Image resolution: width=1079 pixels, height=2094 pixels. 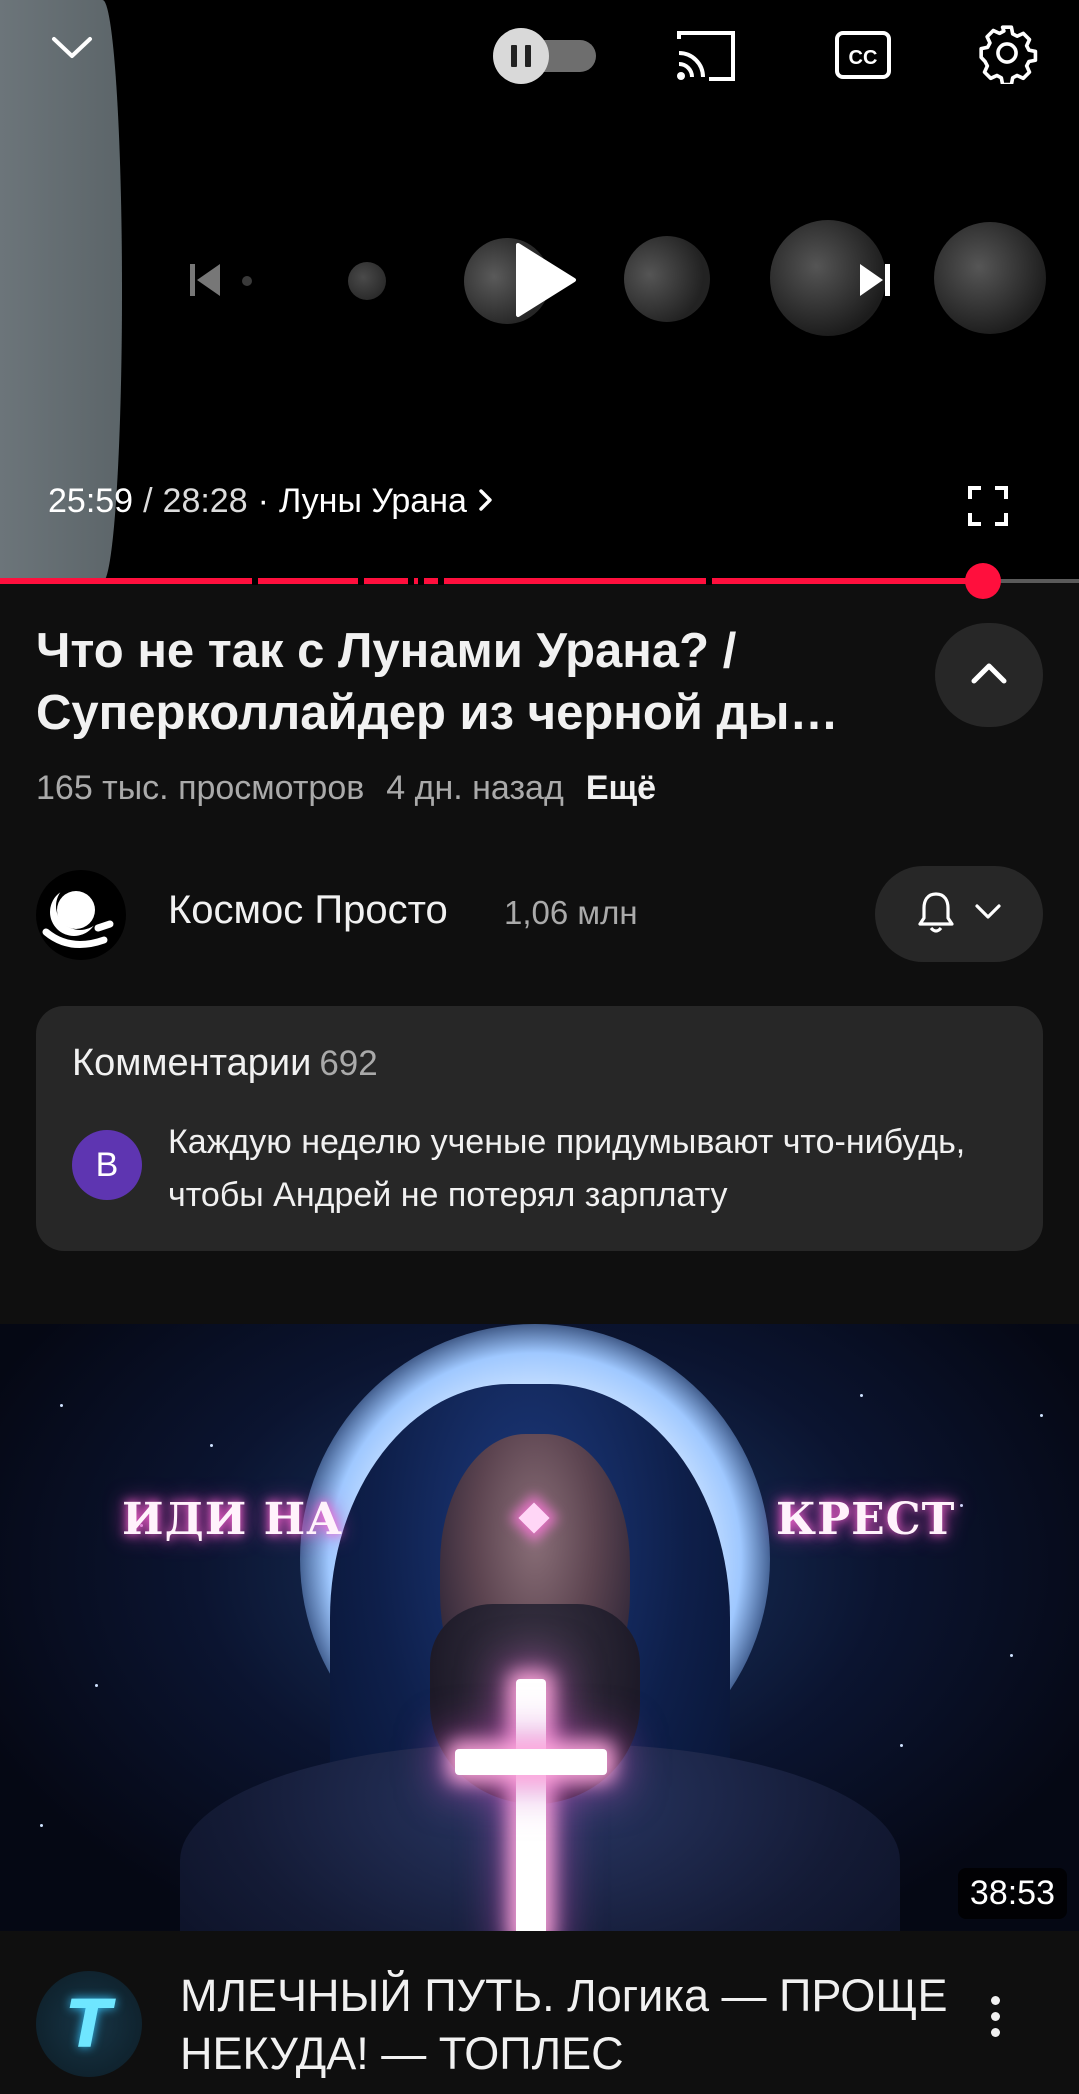 What do you see at coordinates (372, 501) in the screenshot?
I see `chapter-title: Луны Урана` at bounding box center [372, 501].